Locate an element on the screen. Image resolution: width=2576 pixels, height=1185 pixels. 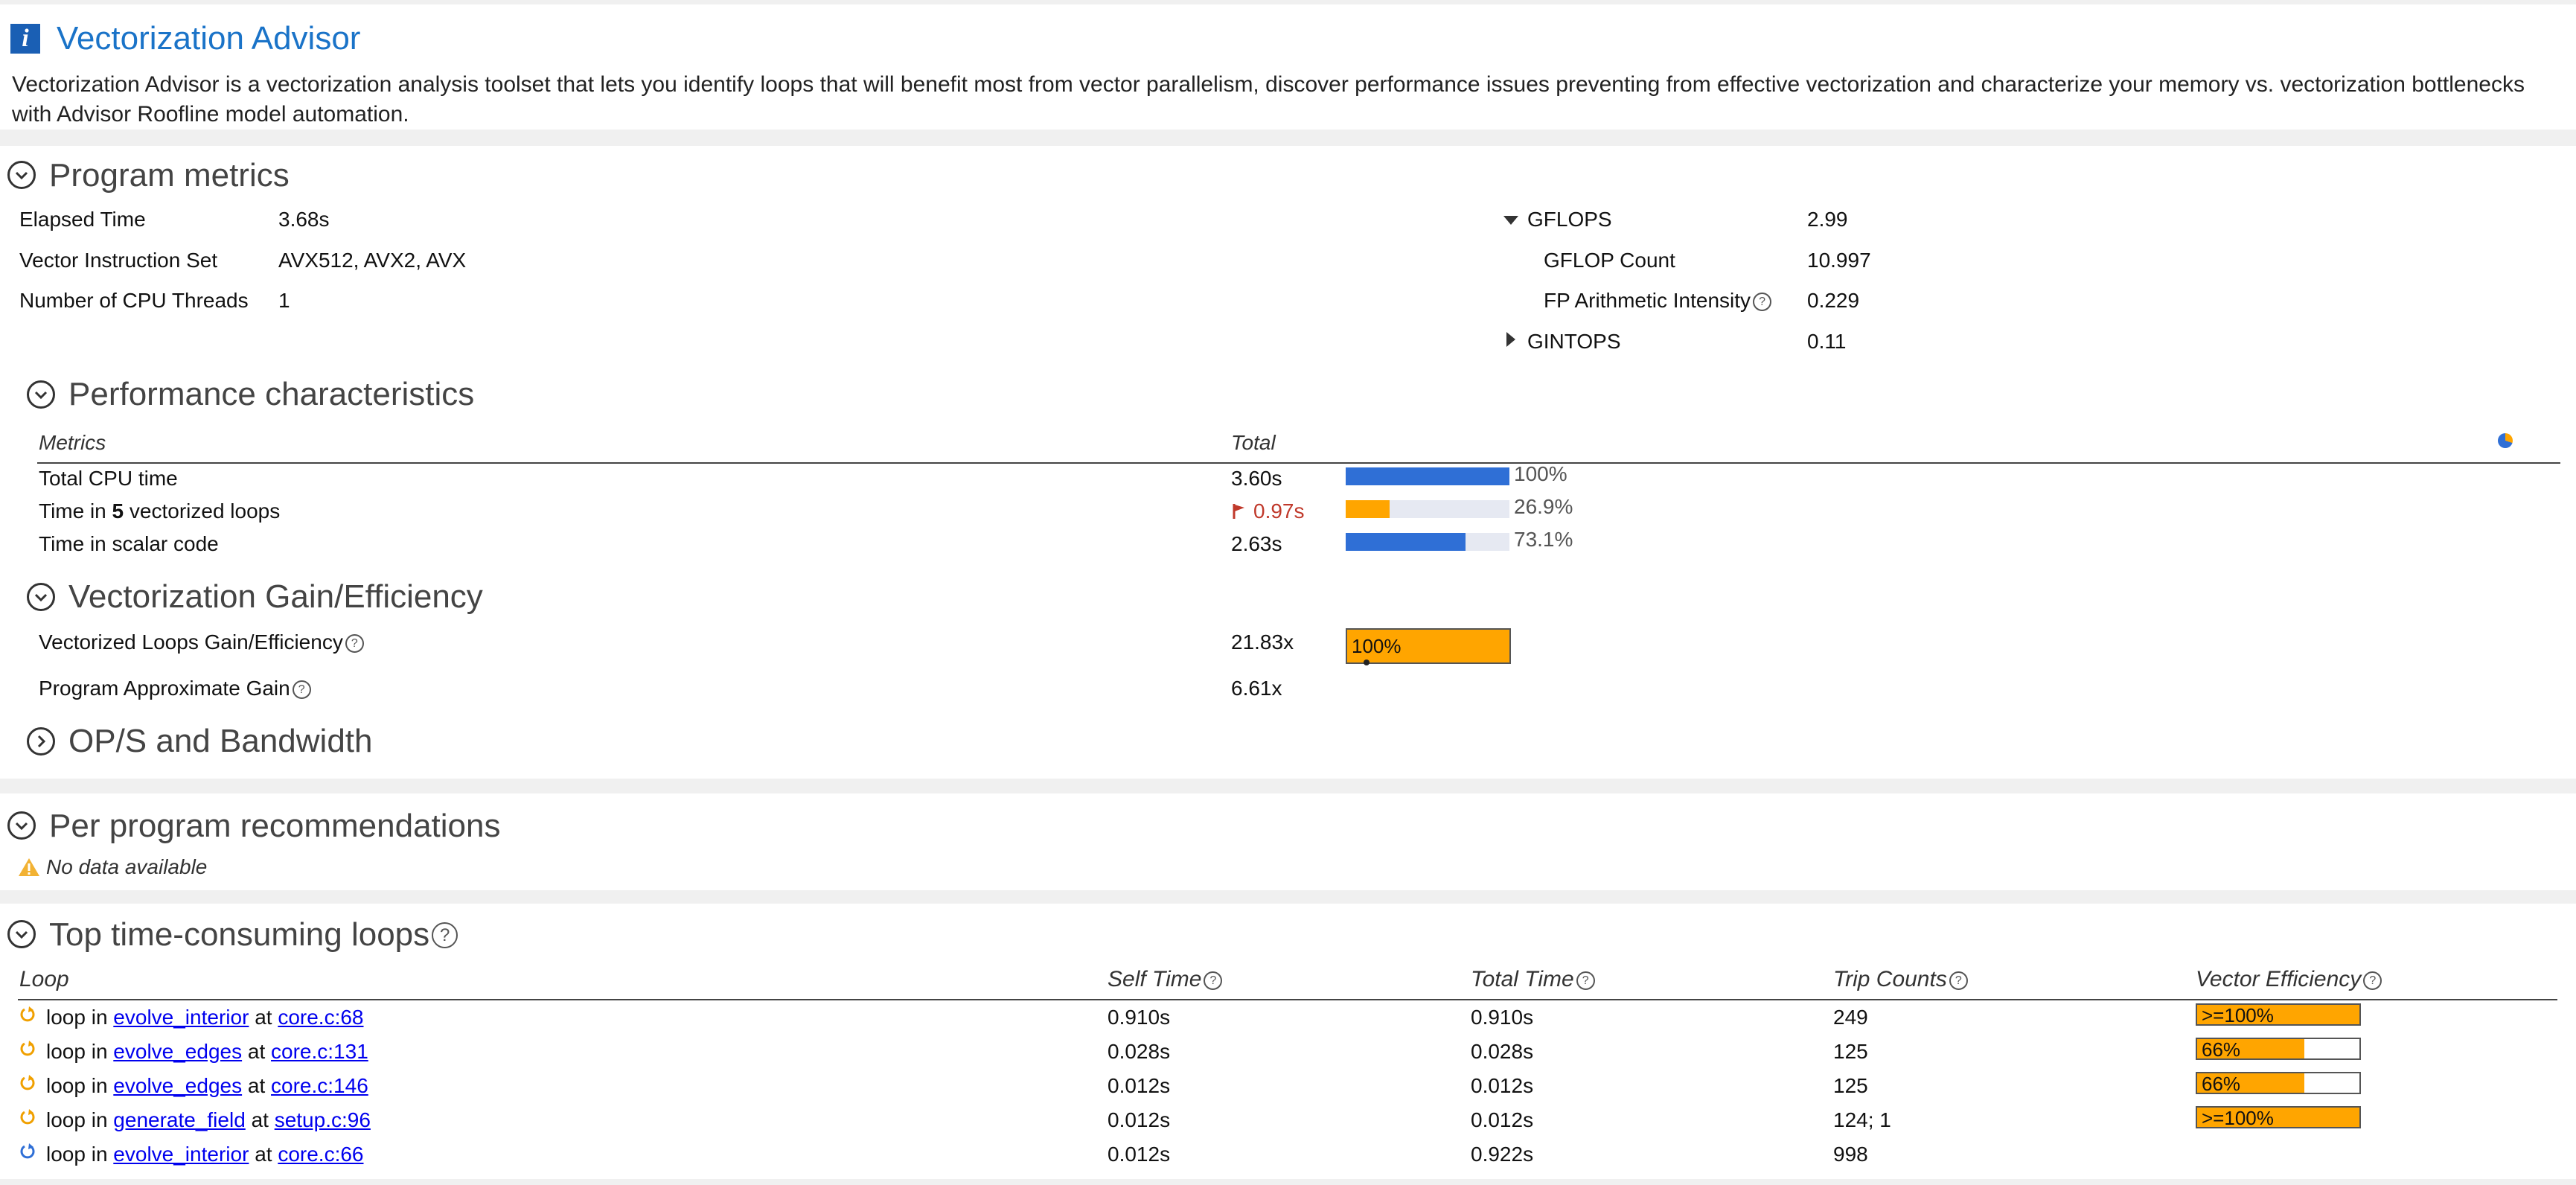
total-time-cell: 0.910s is located at coordinates (1502, 1017).